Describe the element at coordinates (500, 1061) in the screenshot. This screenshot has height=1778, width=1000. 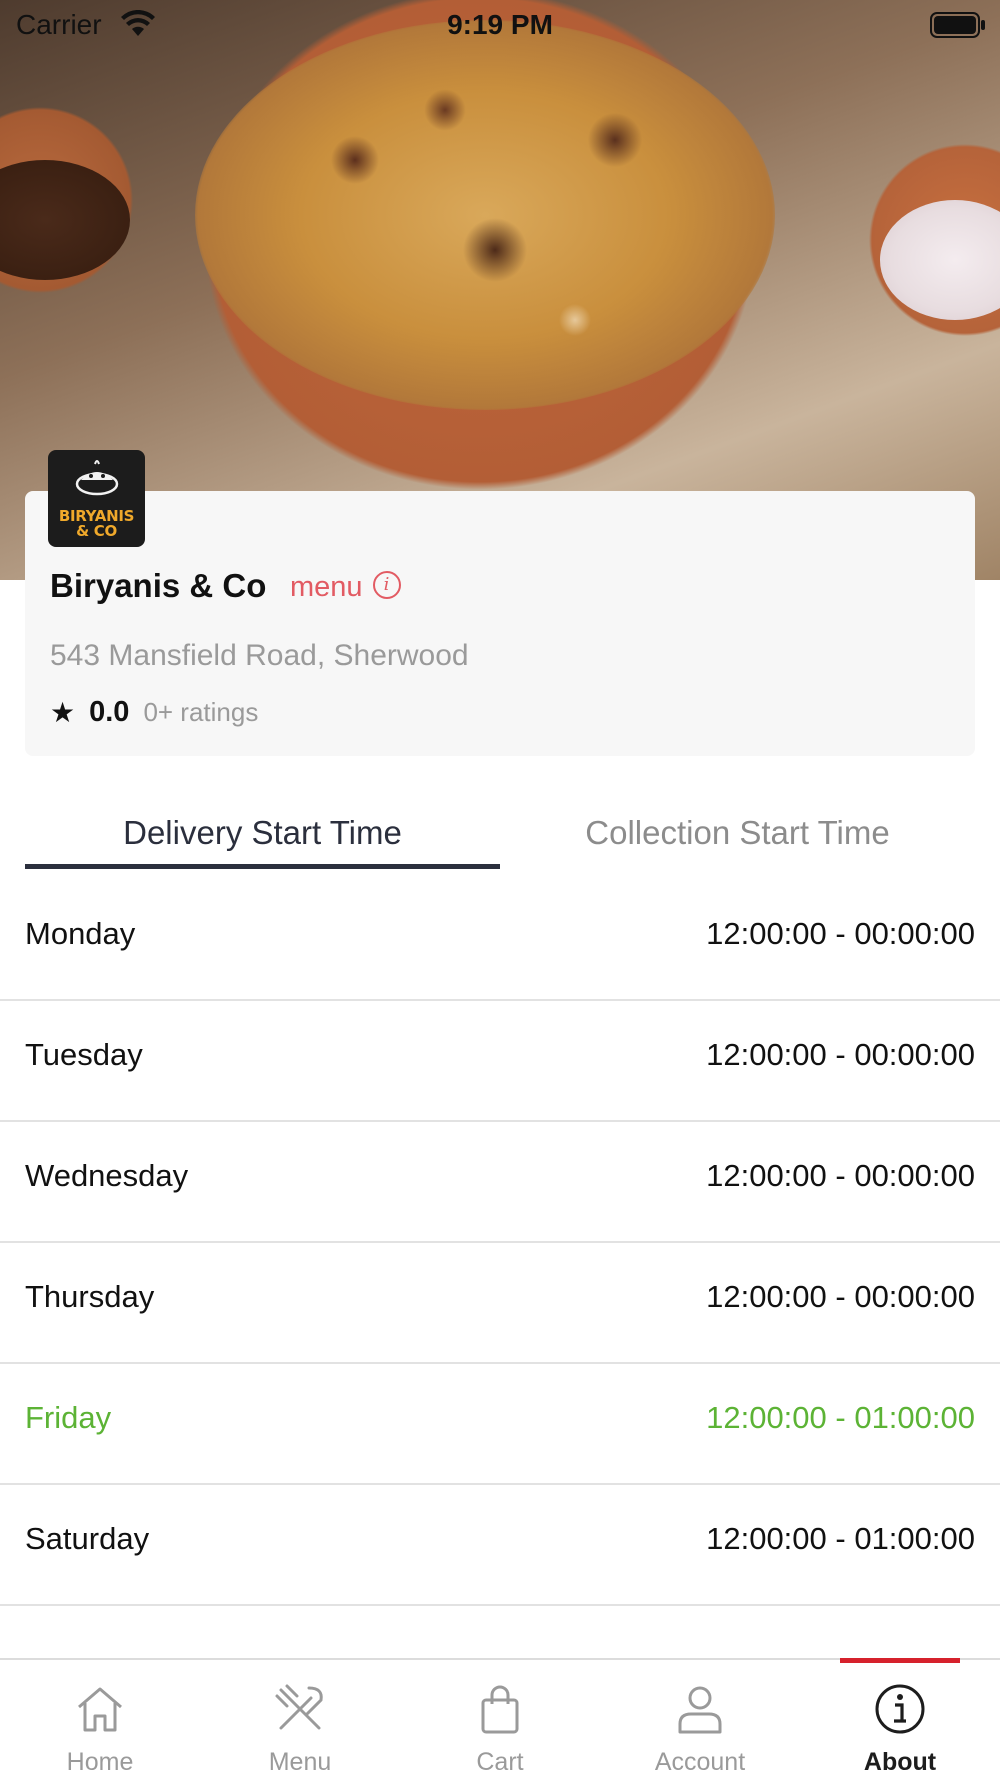
I see `hours-row-tuesday: Tuesday 12:00:00 - 00:00:00` at that location.